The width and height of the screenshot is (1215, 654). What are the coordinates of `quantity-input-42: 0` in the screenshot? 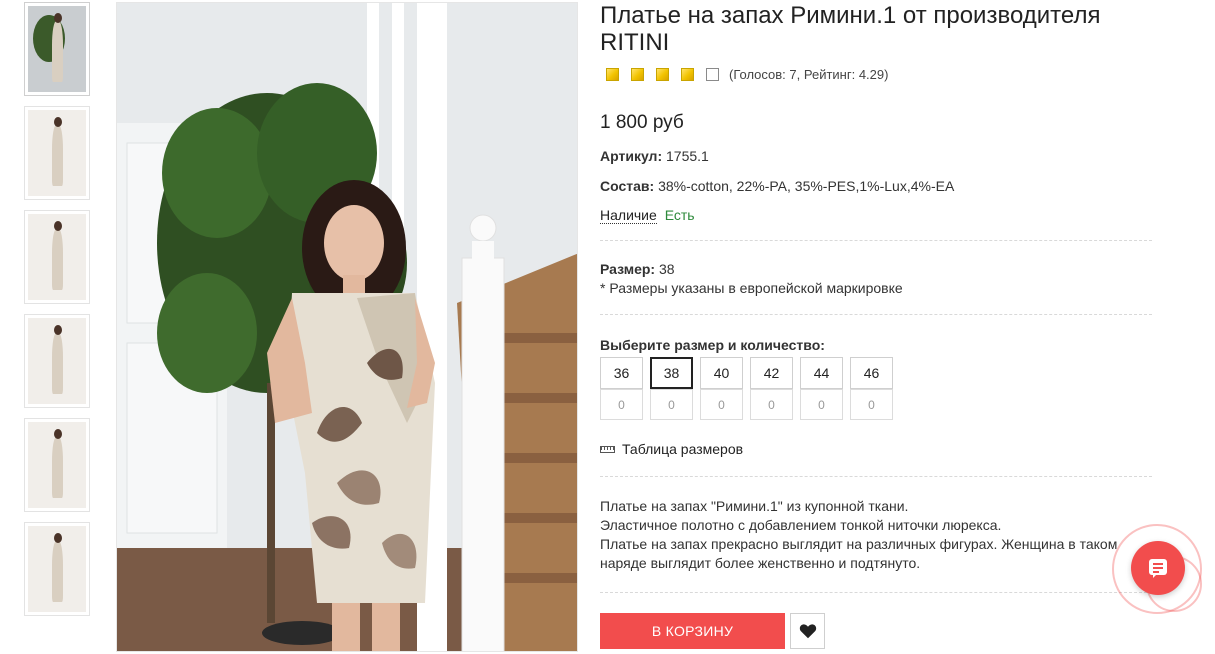 It's located at (771, 404).